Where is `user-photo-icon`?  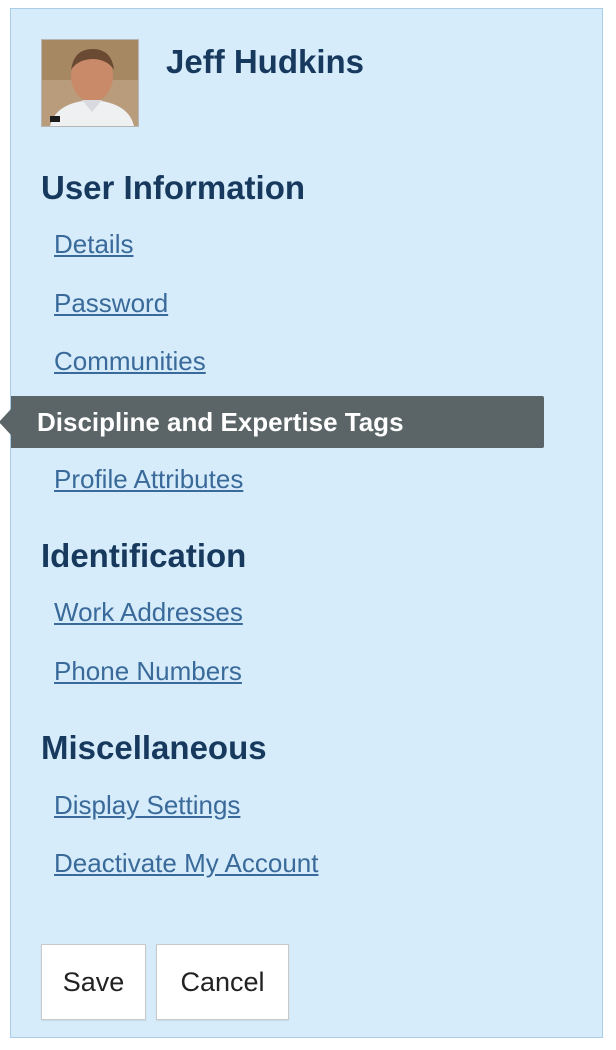 user-photo-icon is located at coordinates (90, 83).